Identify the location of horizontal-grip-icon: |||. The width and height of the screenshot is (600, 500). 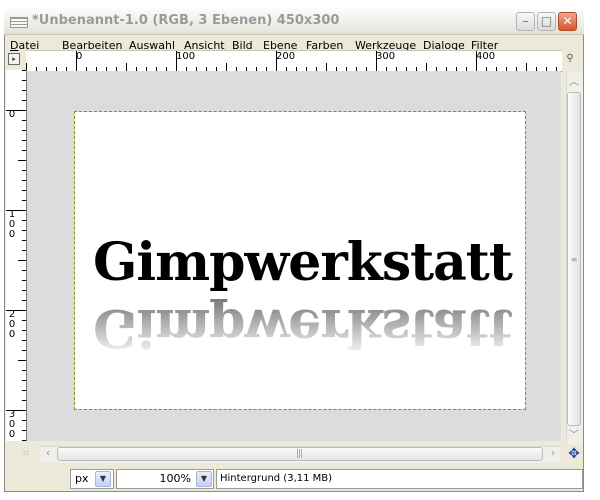
(299, 454).